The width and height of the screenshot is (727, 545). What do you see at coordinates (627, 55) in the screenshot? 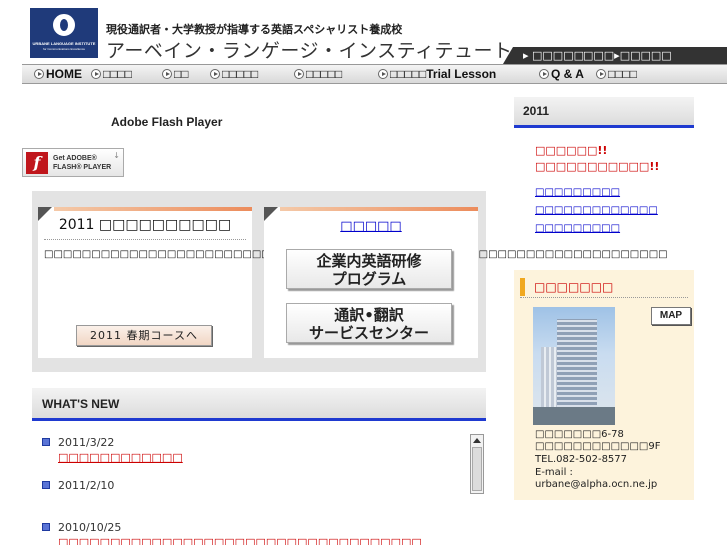
I see `top-link-2: □□□▸□□□□□` at bounding box center [627, 55].